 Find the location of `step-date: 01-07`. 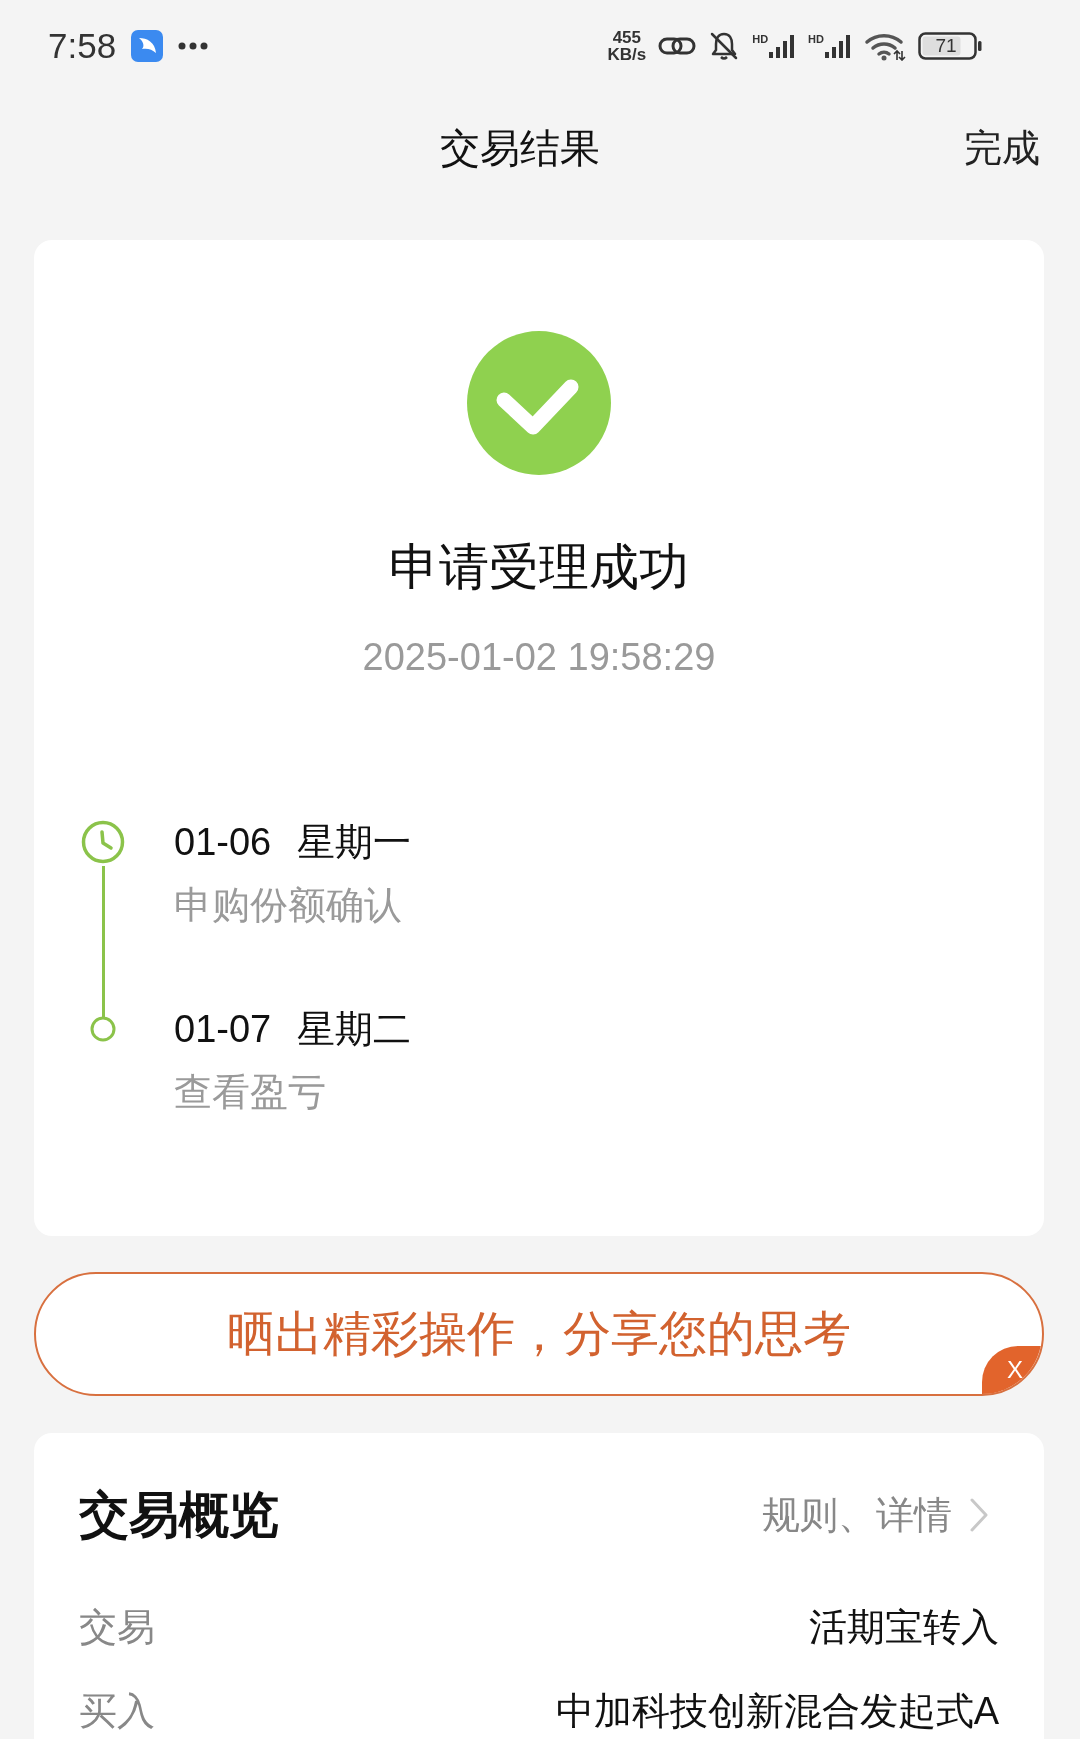

step-date: 01-07 is located at coordinates (223, 1029).